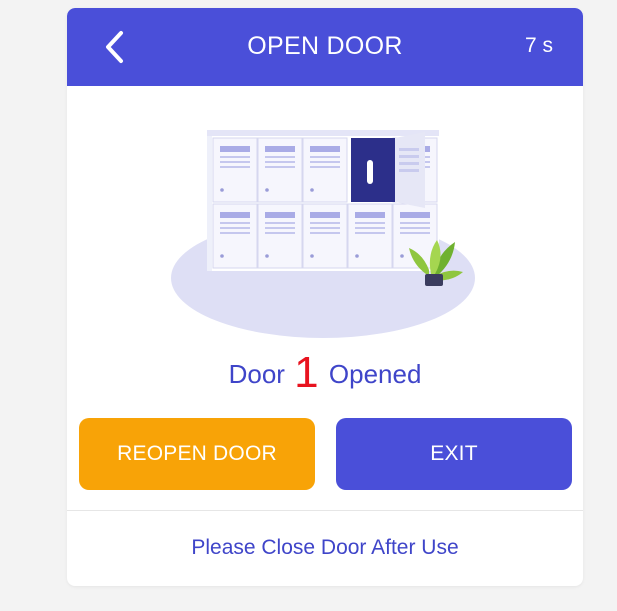 Image resolution: width=617 pixels, height=611 pixels. What do you see at coordinates (325, 510) in the screenshot?
I see `divider` at bounding box center [325, 510].